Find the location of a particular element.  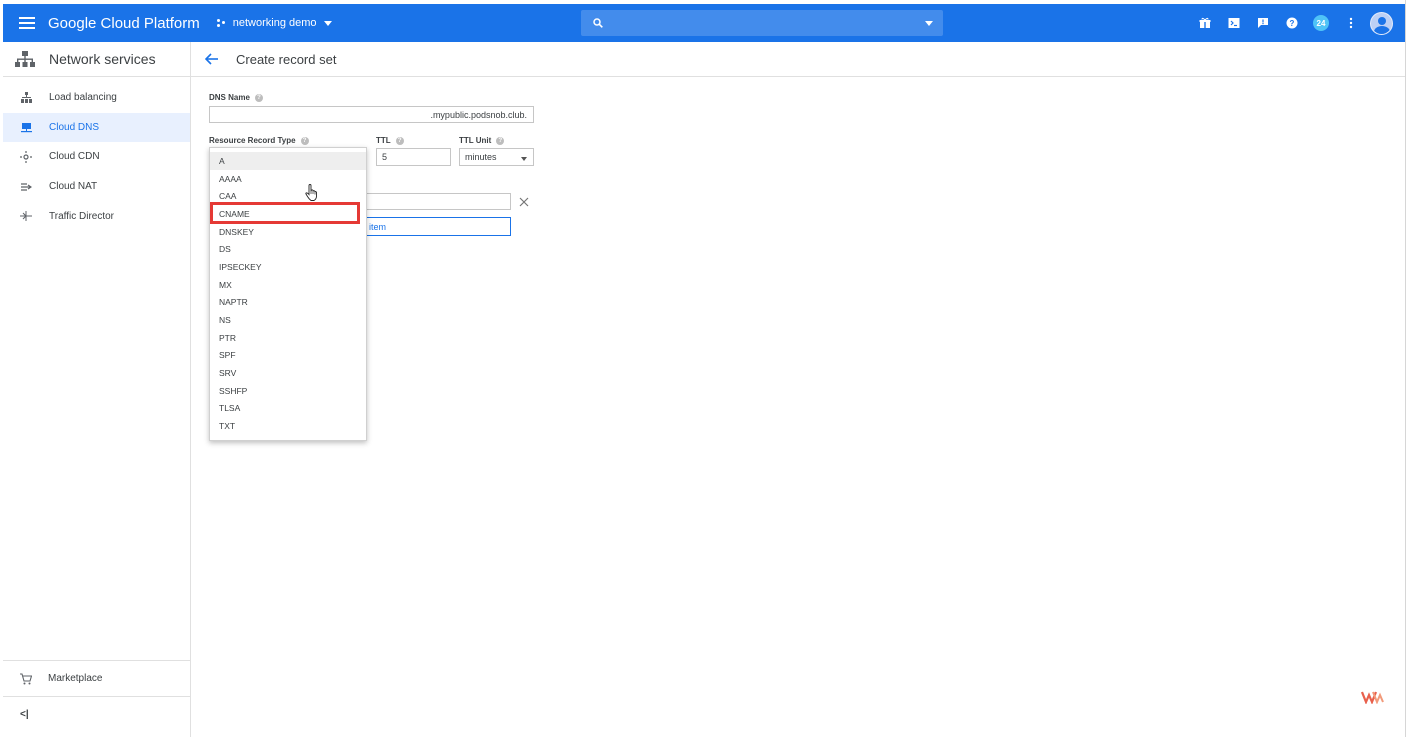

sidebar-item-load-balancing: Load balancing is located at coordinates (96, 98).